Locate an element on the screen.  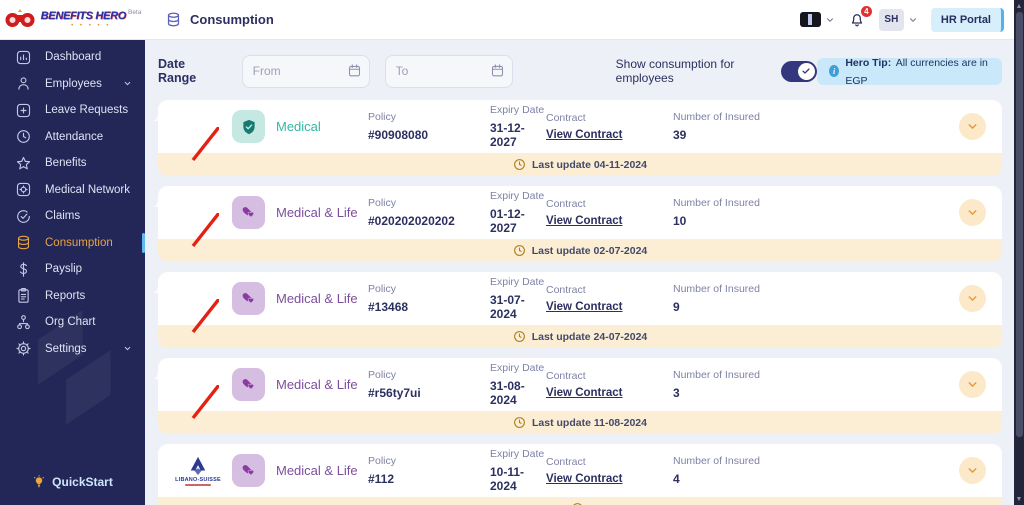
policy-number: #13468 is located at coordinates (388, 307).